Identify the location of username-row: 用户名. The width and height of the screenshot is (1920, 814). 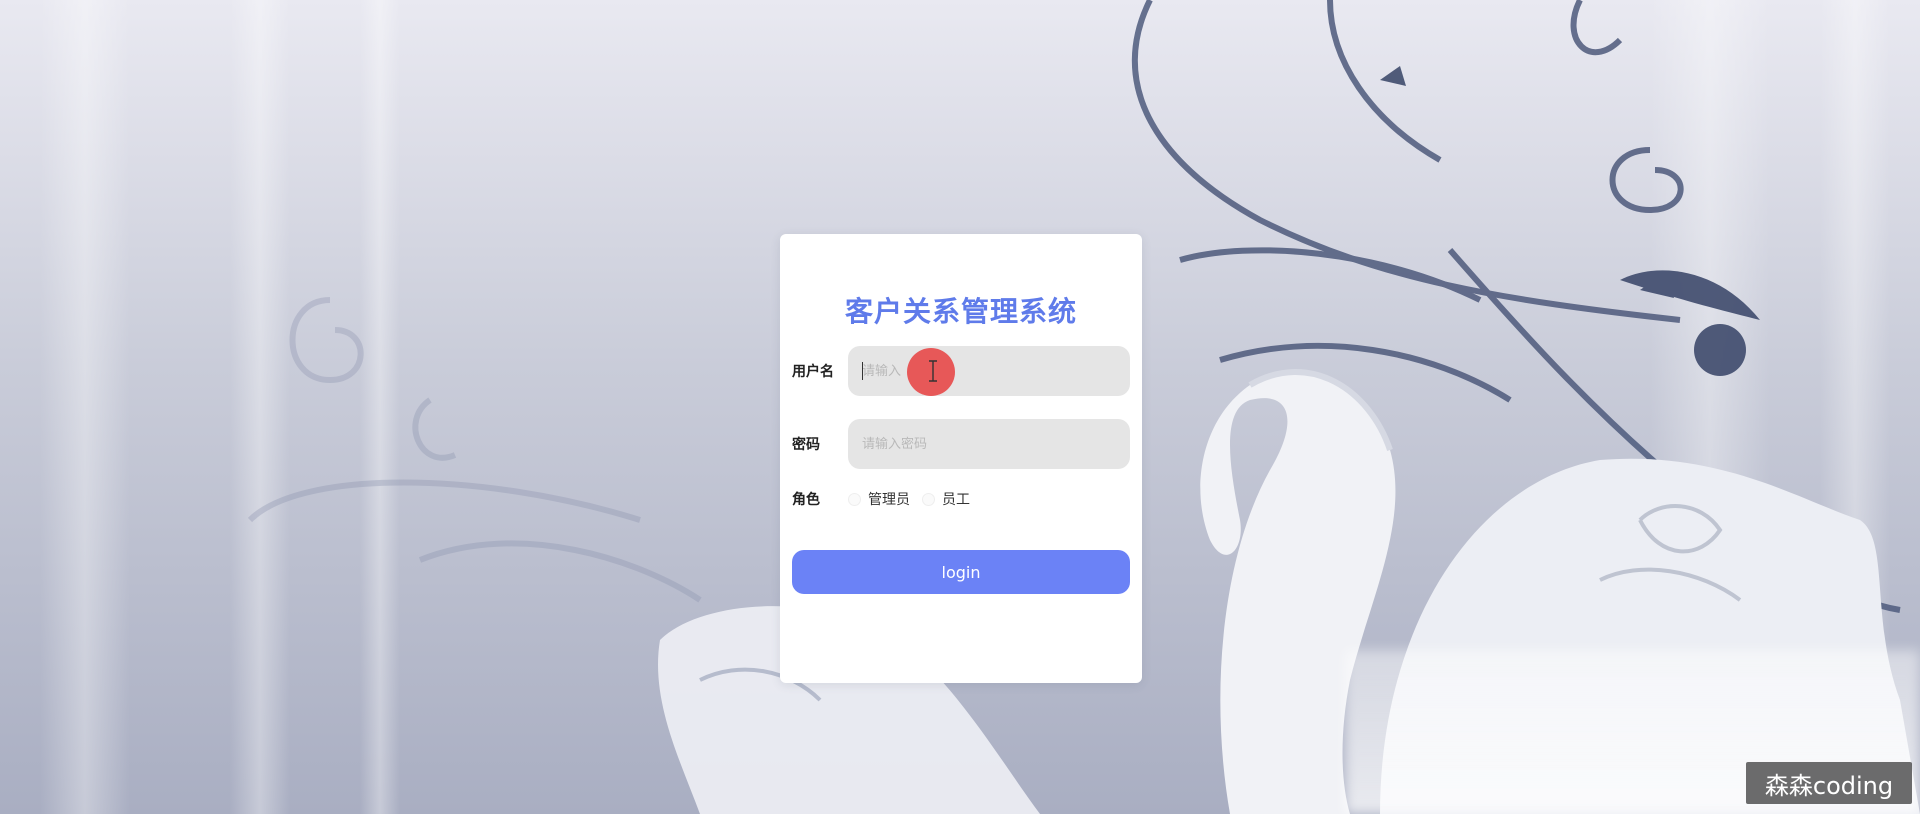
(961, 371).